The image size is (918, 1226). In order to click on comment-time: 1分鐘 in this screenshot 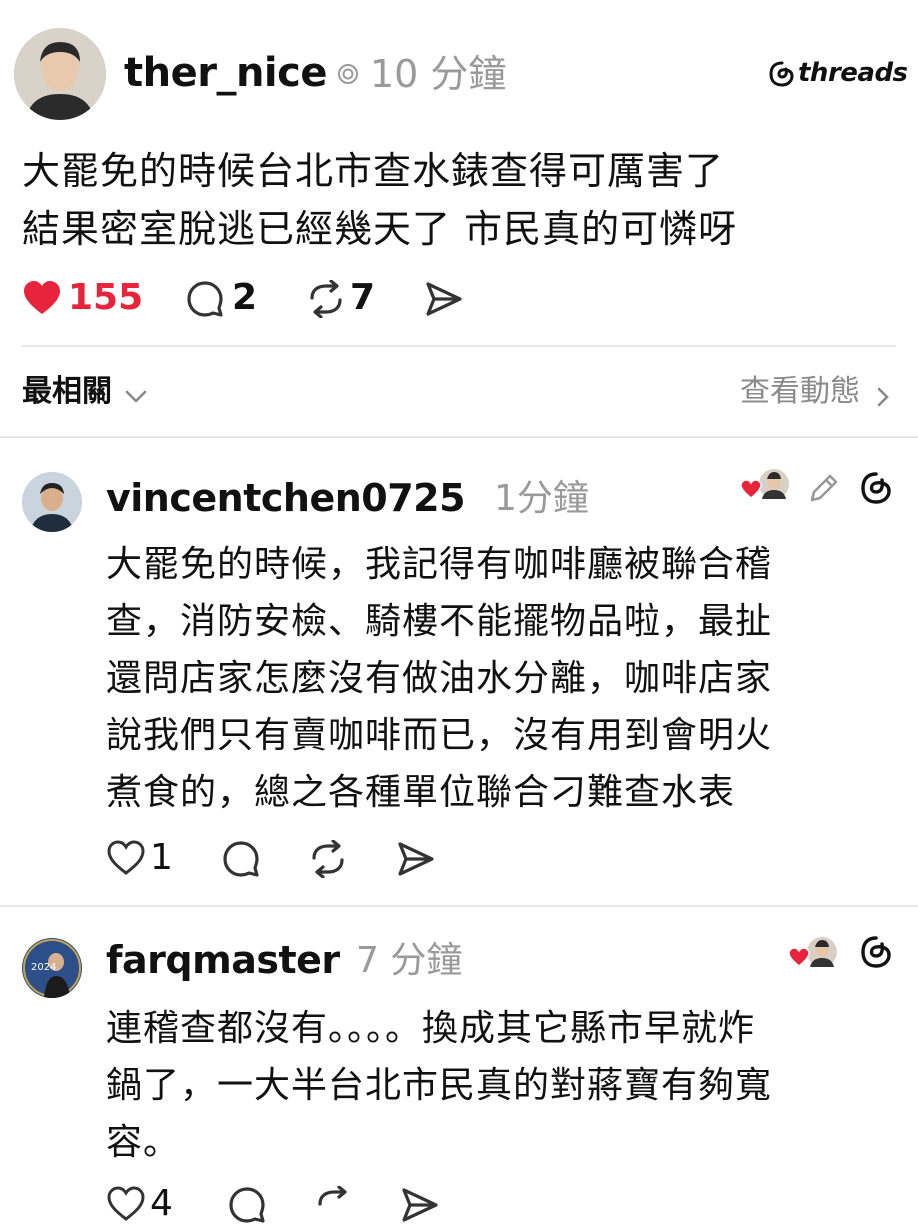, I will do `click(541, 498)`.